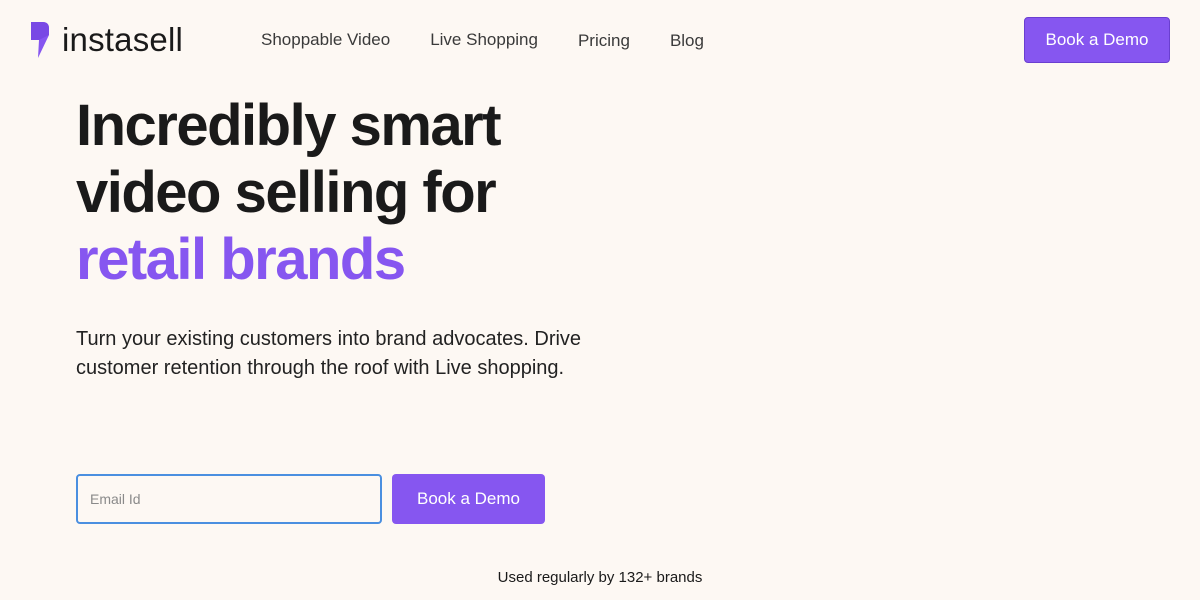 The width and height of the screenshot is (1200, 600). I want to click on header-book-demo-button: Book a Demo, so click(1097, 40).